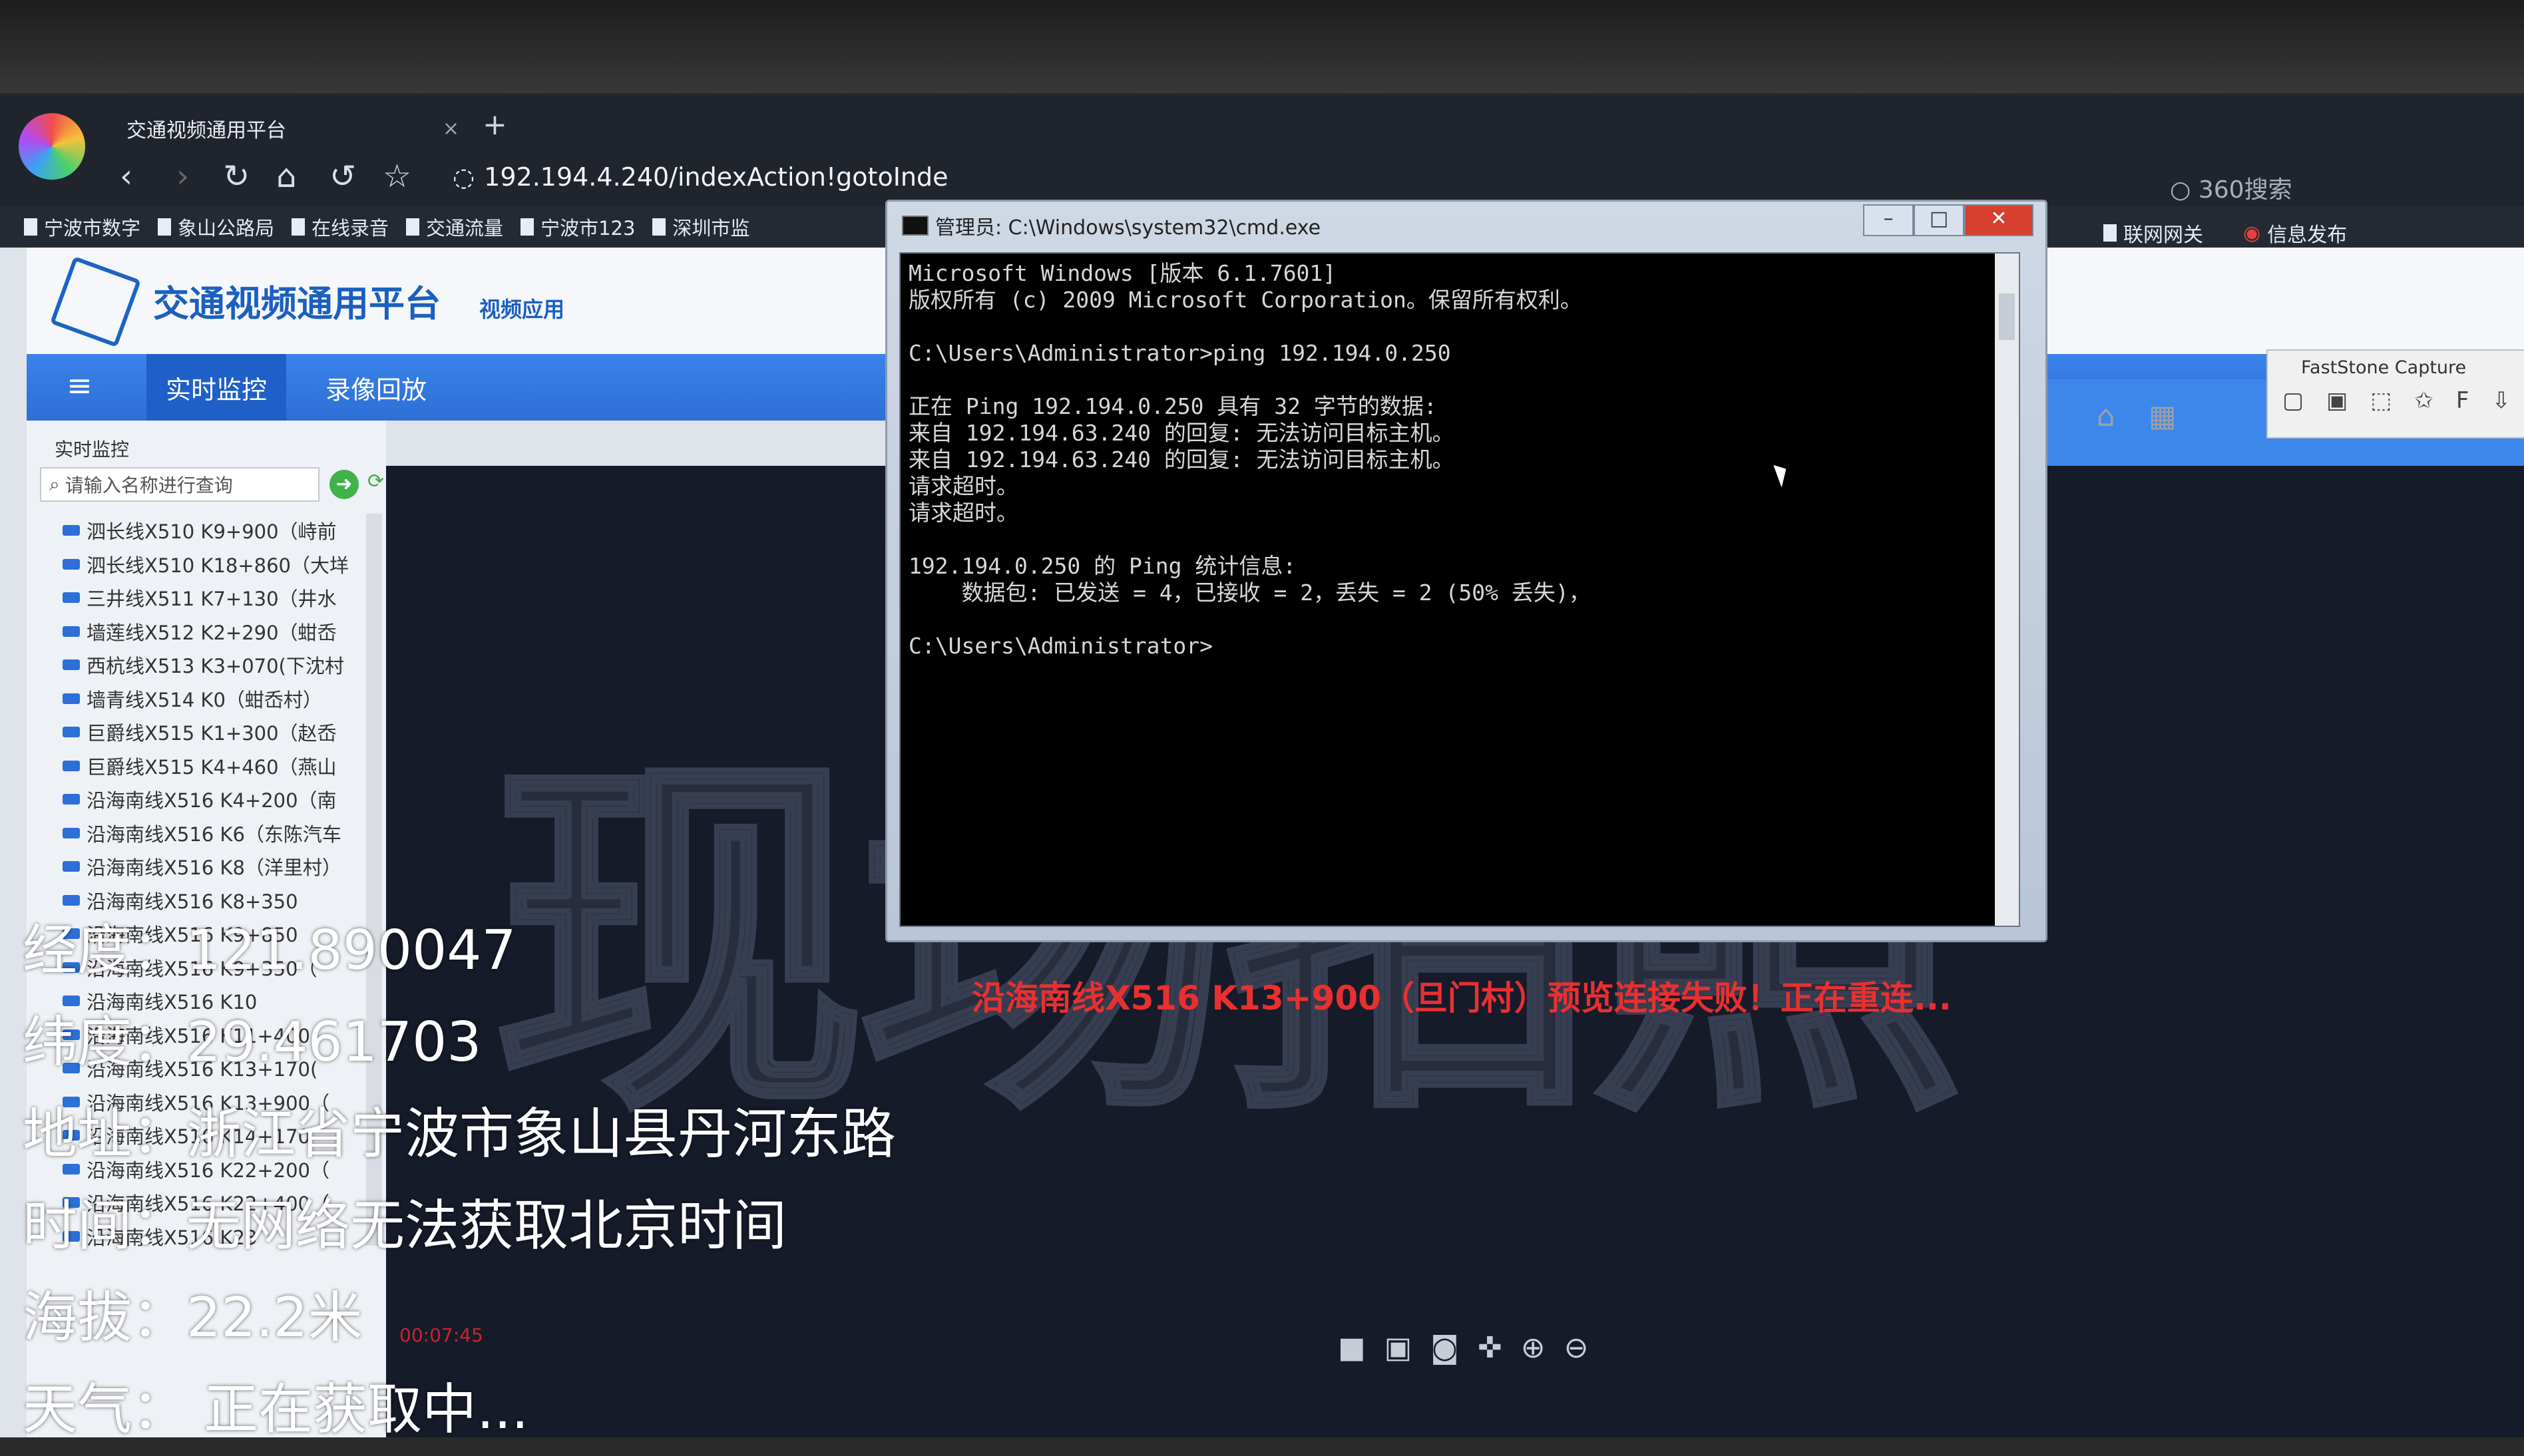 This screenshot has width=2524, height=1456. Describe the element at coordinates (1352, 1348) in the screenshot. I see `stop-icon: ■` at that location.